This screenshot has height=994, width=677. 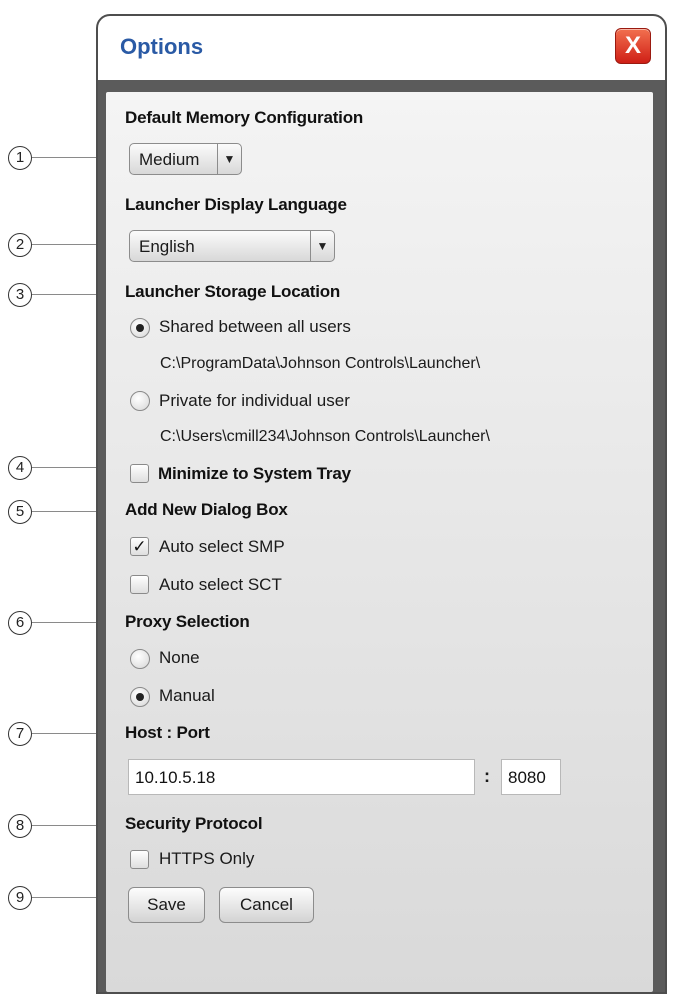 What do you see at coordinates (169, 159) in the screenshot?
I see `memory-select-value: Medium` at bounding box center [169, 159].